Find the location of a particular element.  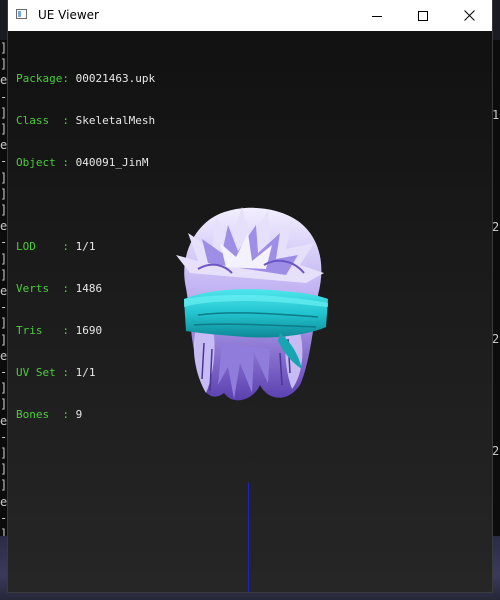

minimize-icon is located at coordinates (377, 16).